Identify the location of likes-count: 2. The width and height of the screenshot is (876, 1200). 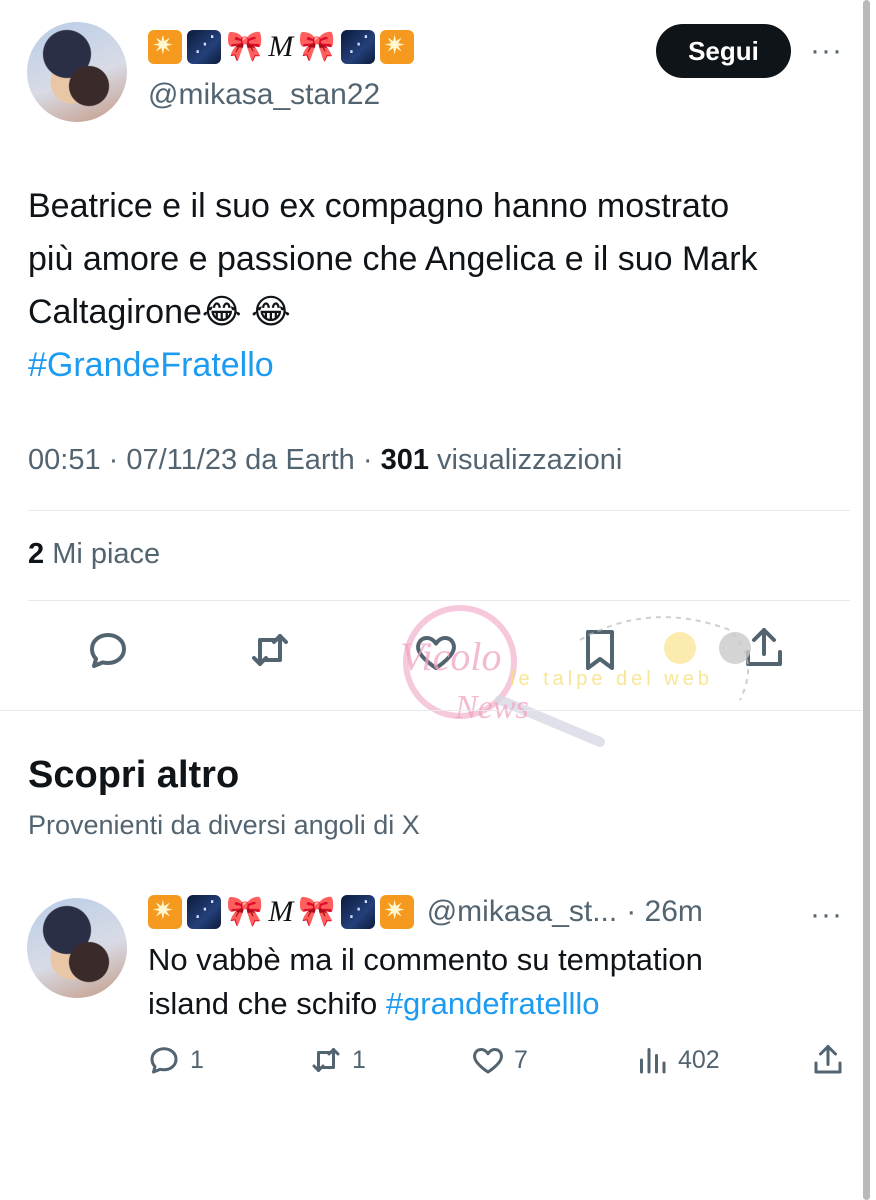
(36, 554).